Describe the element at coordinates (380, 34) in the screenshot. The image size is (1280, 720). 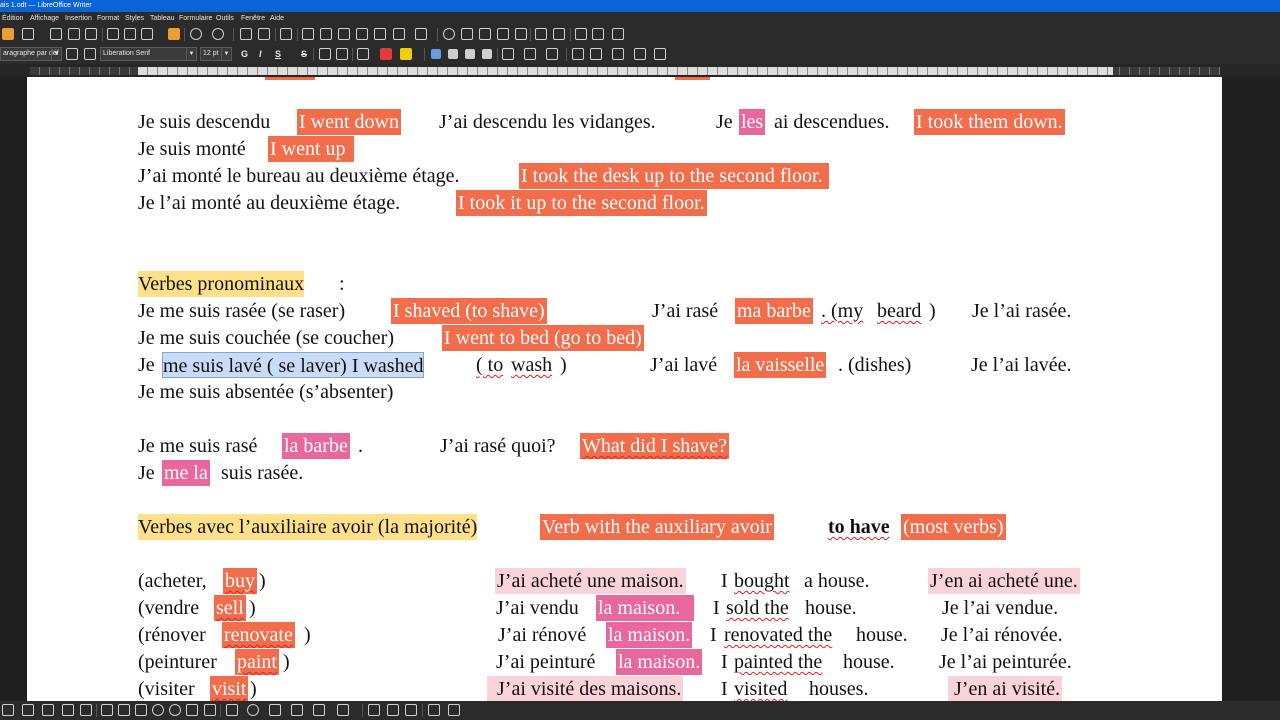
I see `page-break-icon` at that location.